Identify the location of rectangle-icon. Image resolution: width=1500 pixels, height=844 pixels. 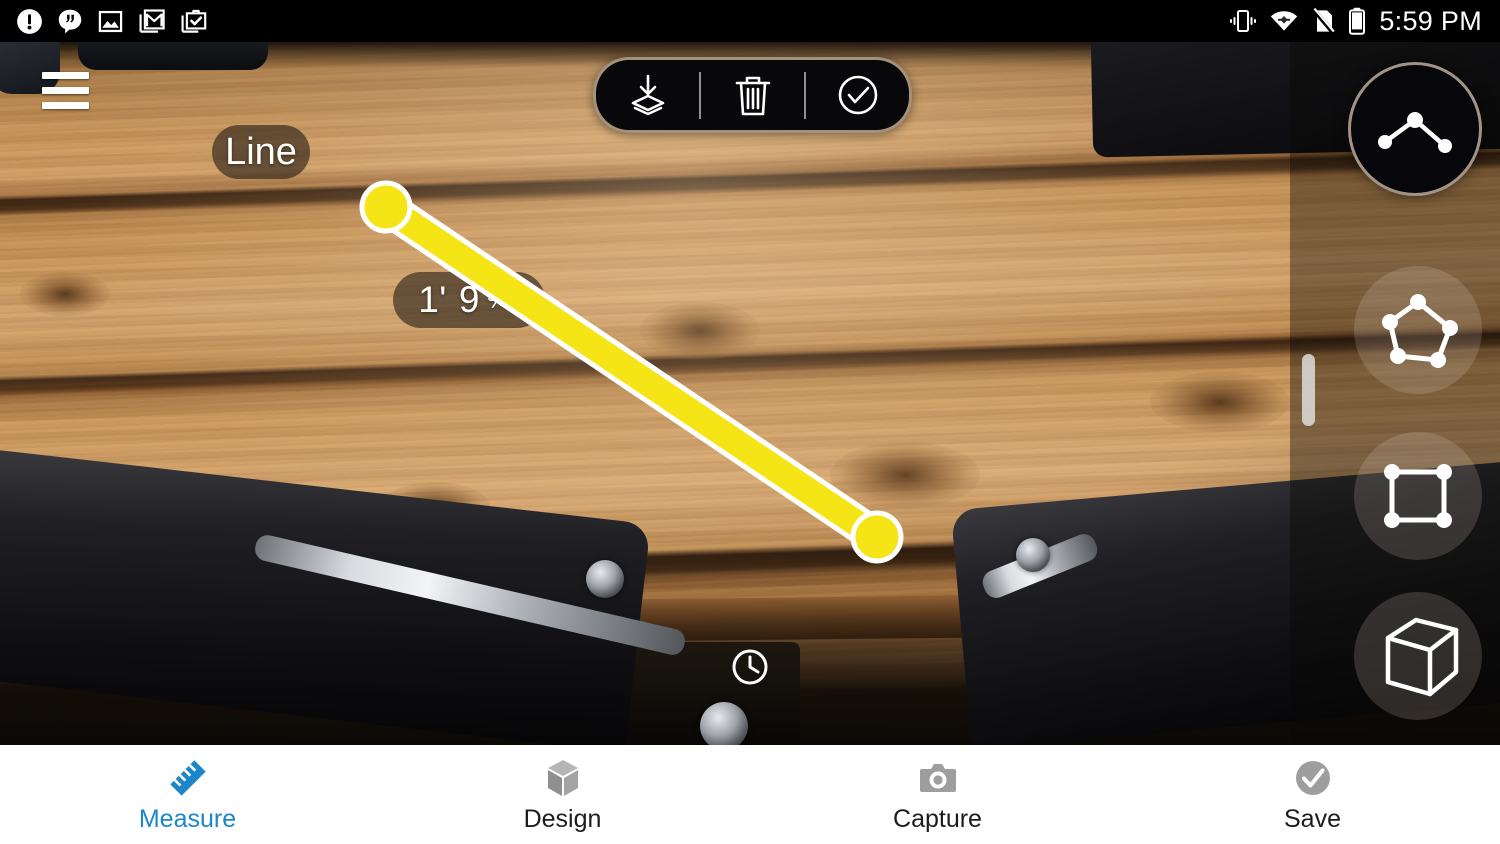
(1418, 496).